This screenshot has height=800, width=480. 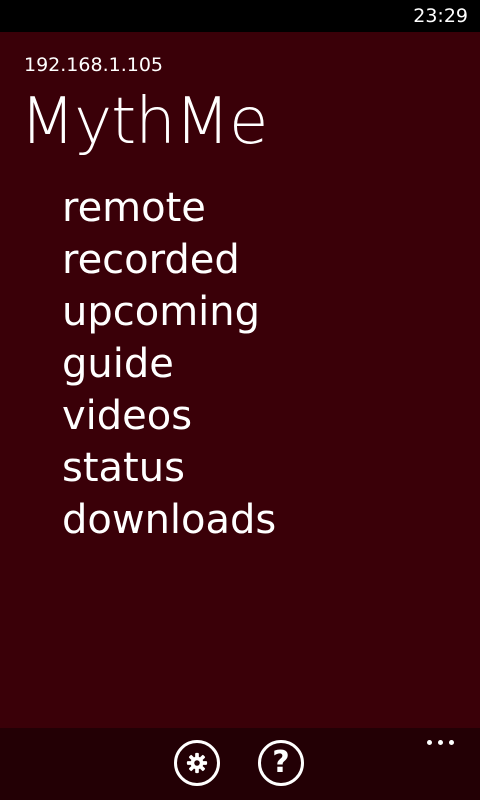 What do you see at coordinates (169, 260) in the screenshot?
I see `menu-item-recorded: recorded` at bounding box center [169, 260].